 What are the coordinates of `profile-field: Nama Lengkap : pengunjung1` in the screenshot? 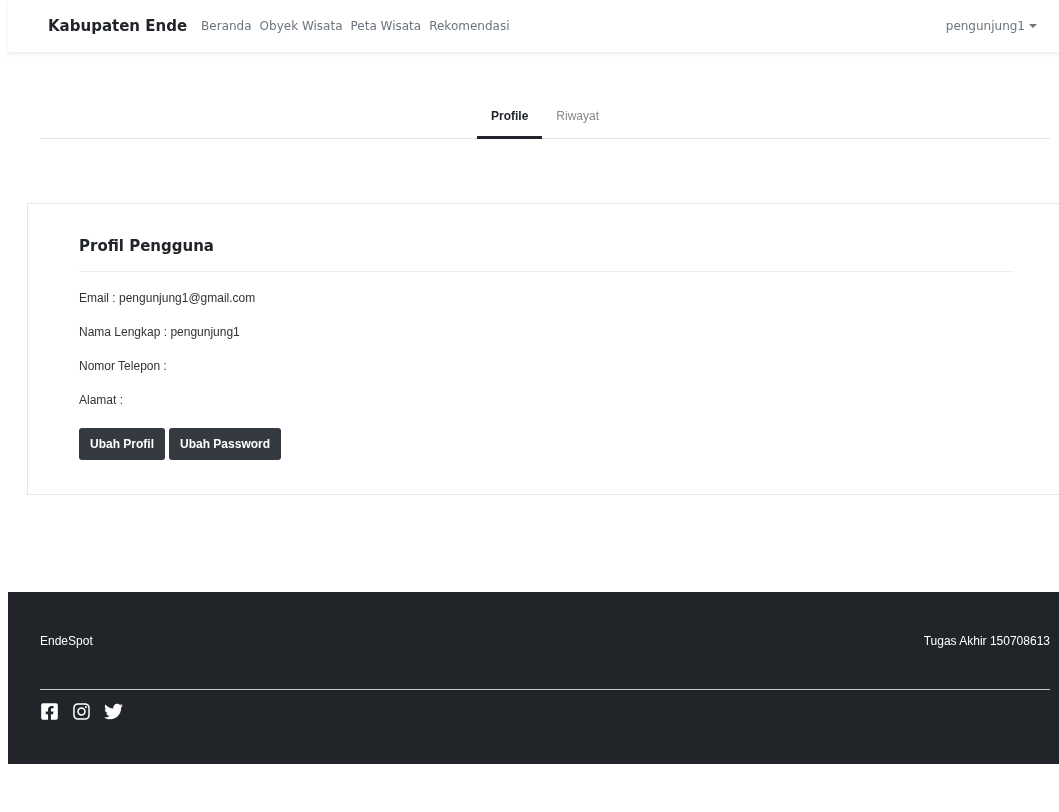 It's located at (546, 332).